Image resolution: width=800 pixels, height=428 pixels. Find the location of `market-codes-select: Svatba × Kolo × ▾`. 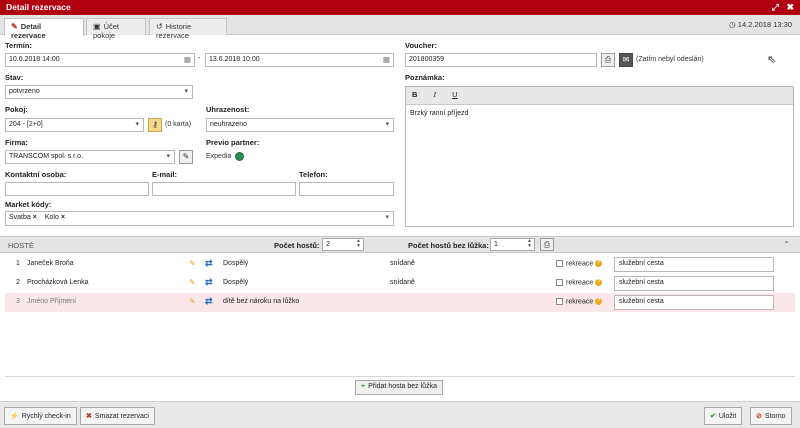

market-codes-select: Svatba × Kolo × ▾ is located at coordinates (199, 218).